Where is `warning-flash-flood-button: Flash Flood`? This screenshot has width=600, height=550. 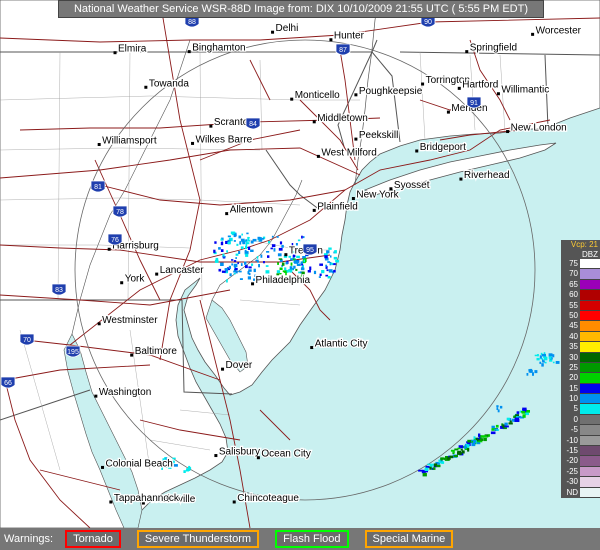 warning-flash-flood-button: Flash Flood is located at coordinates (312, 539).